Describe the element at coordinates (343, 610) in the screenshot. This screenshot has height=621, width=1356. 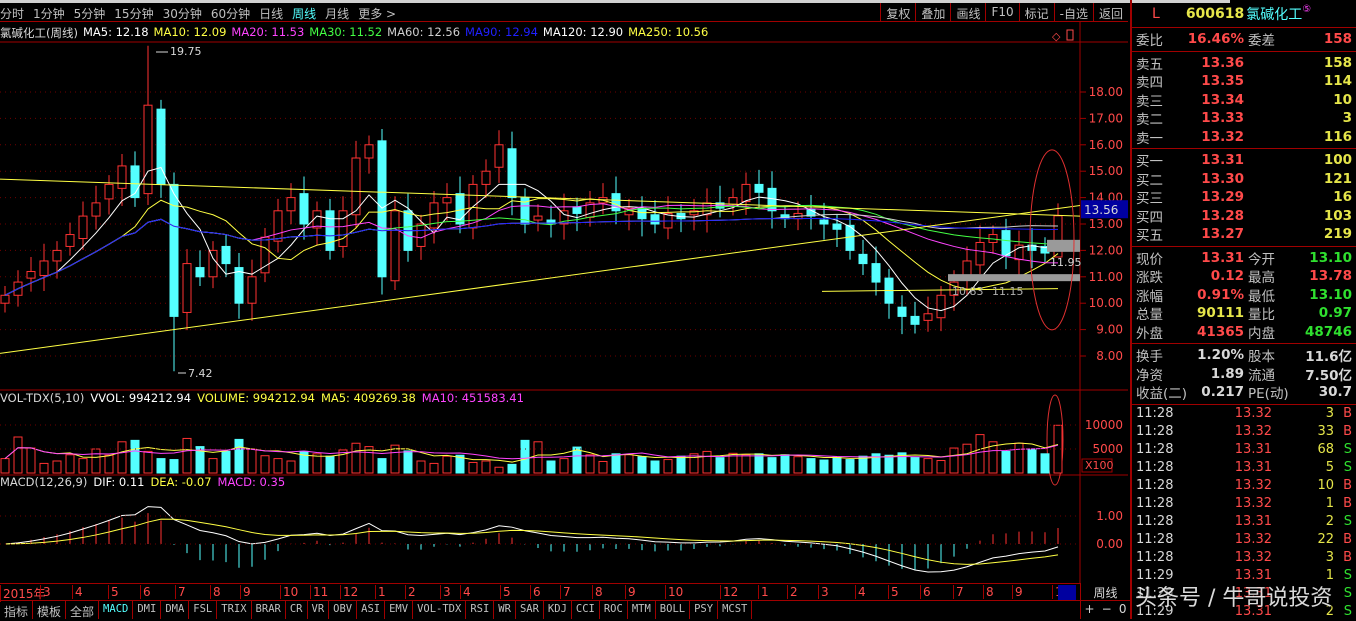
I see `indicator-tab: OBV` at that location.